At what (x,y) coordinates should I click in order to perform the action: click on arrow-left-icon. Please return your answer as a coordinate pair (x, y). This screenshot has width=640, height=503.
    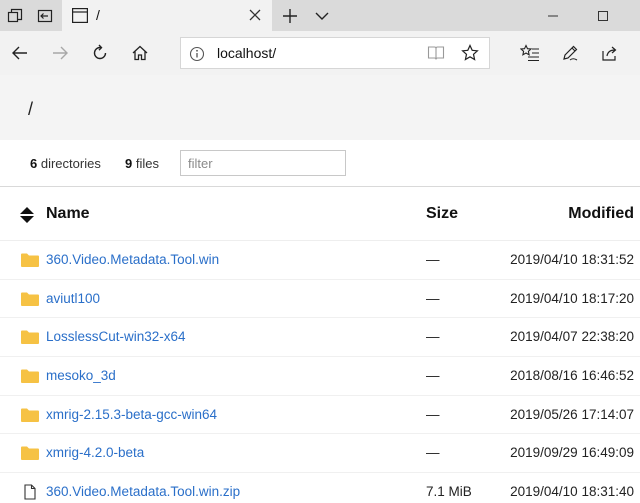
    Looking at the image, I should click on (19, 53).